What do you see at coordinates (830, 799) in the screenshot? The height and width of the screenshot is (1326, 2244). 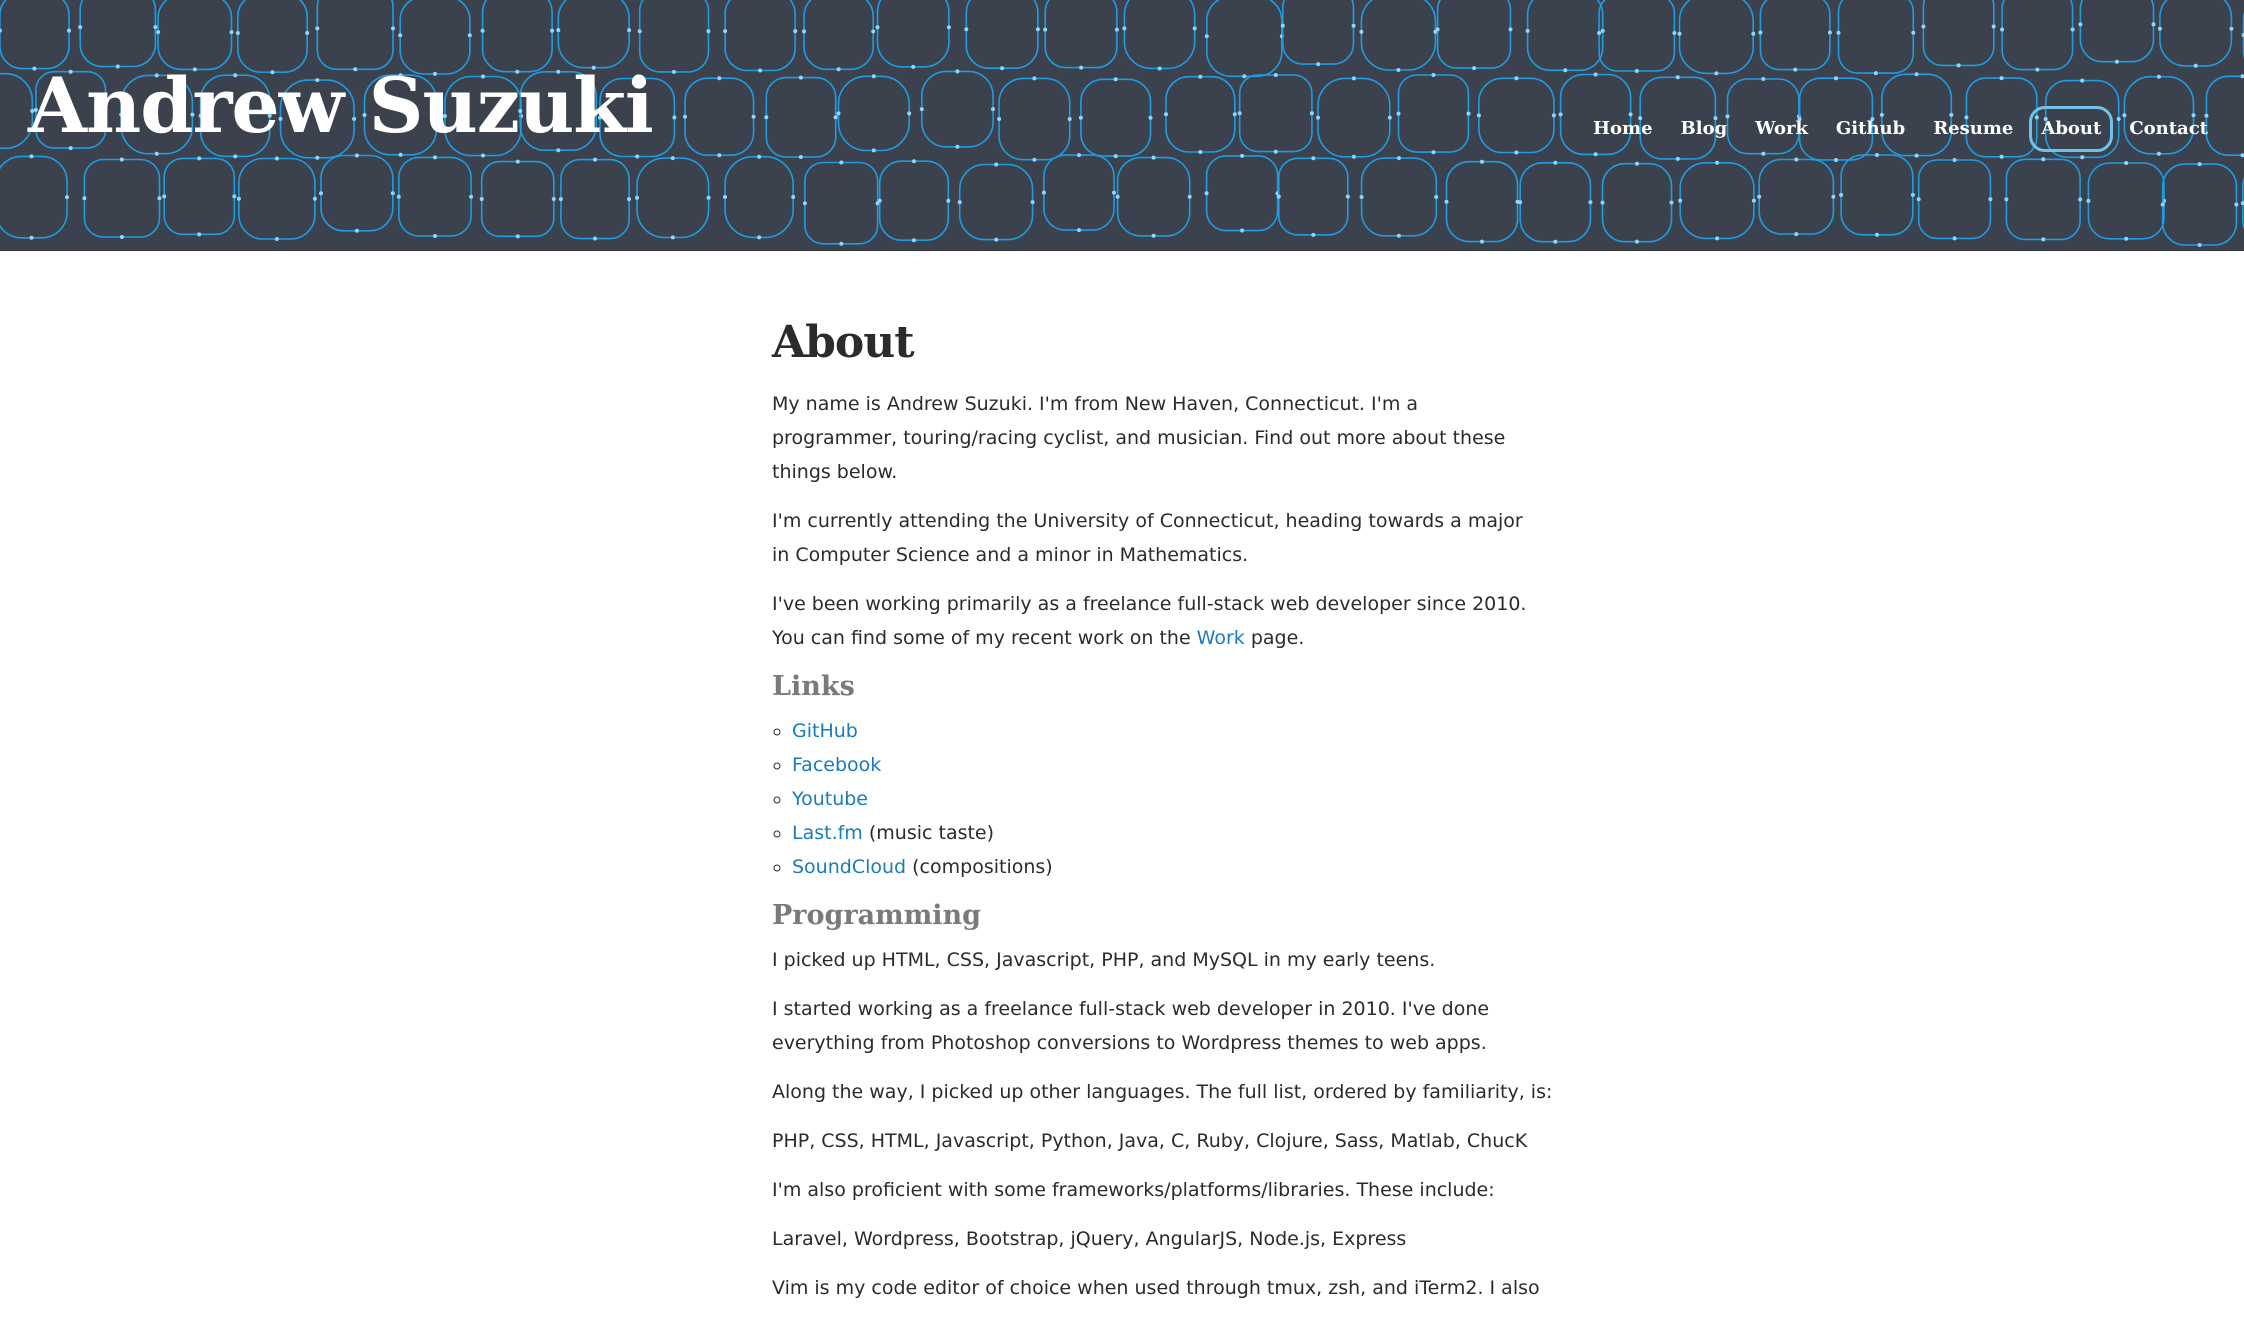 I see `youtube-link: Youtube` at bounding box center [830, 799].